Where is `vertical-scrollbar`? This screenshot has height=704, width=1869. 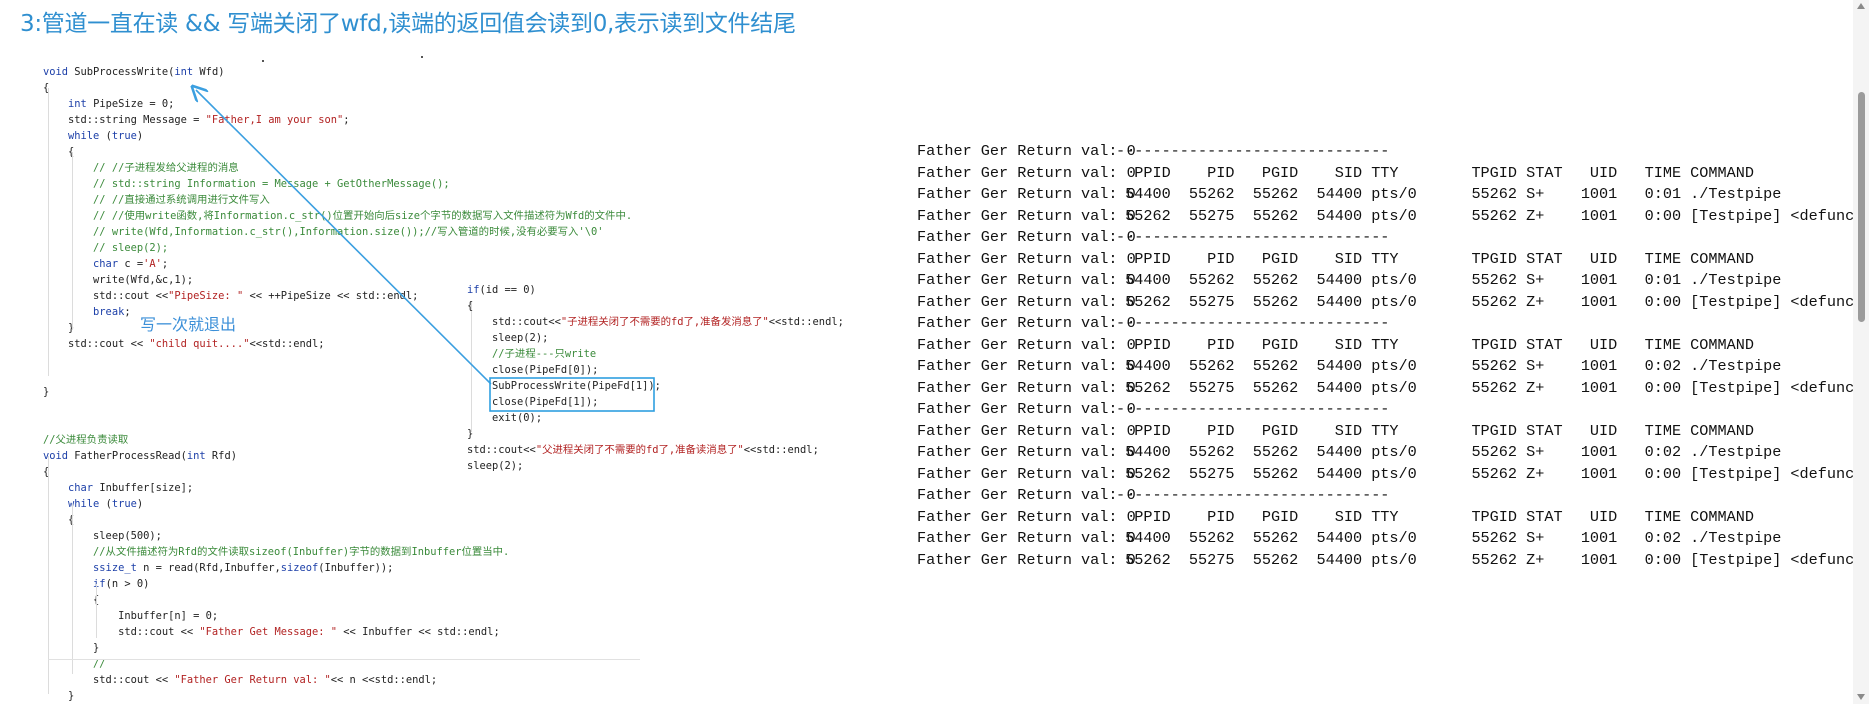 vertical-scrollbar is located at coordinates (1861, 352).